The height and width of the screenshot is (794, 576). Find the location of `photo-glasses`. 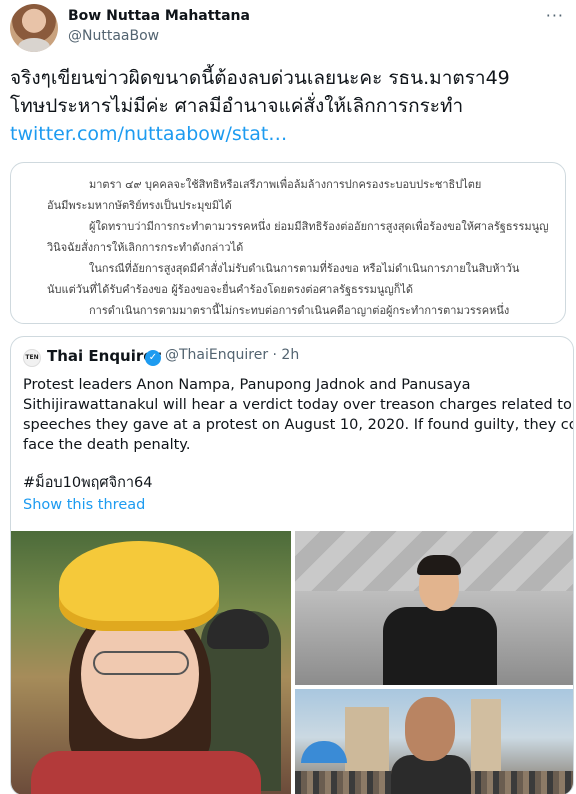

photo-glasses is located at coordinates (141, 663).